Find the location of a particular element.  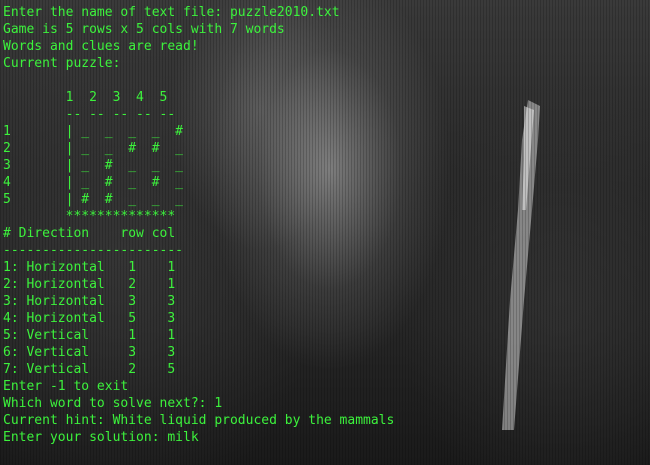

terminal-line-word-choice-prompt: Which word to solve next?: 1 is located at coordinates (113, 403).